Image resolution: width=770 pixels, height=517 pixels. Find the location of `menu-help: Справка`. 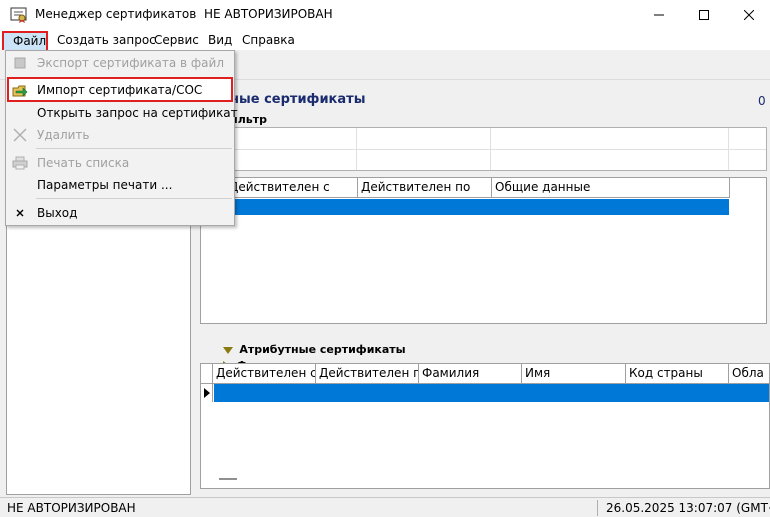

menu-help: Справка is located at coordinates (268, 40).